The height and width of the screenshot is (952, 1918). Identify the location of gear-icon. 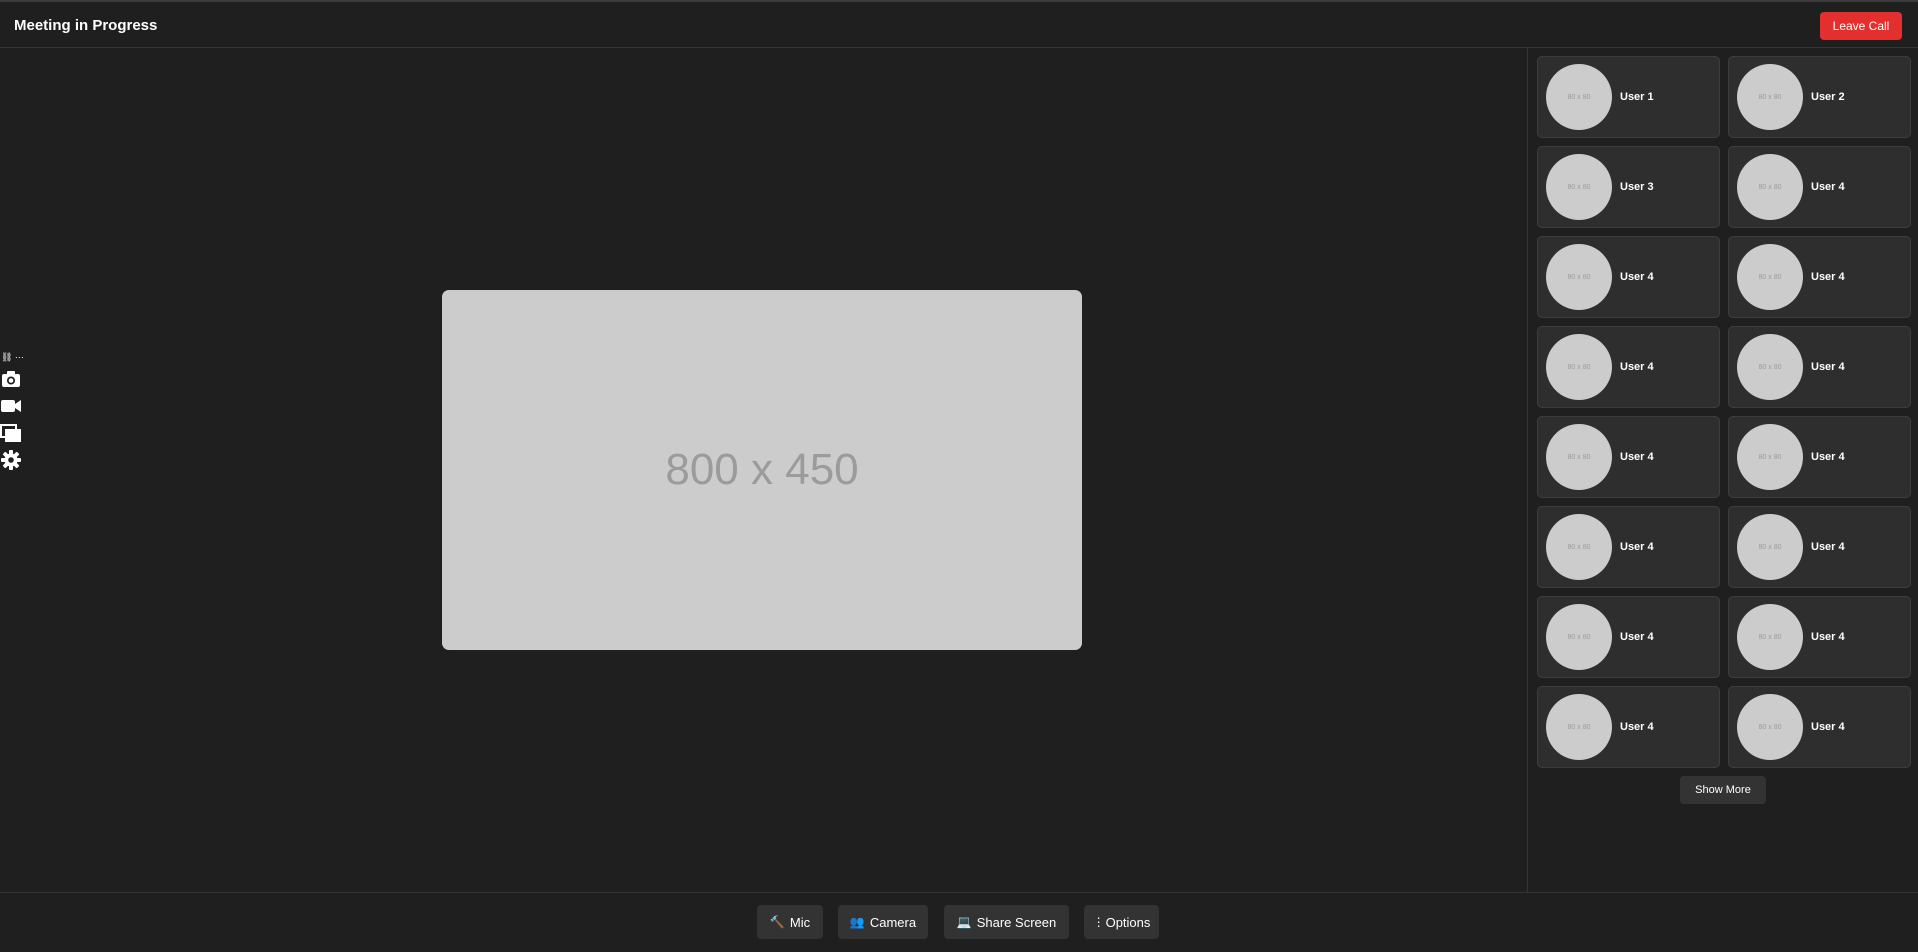
(11, 460).